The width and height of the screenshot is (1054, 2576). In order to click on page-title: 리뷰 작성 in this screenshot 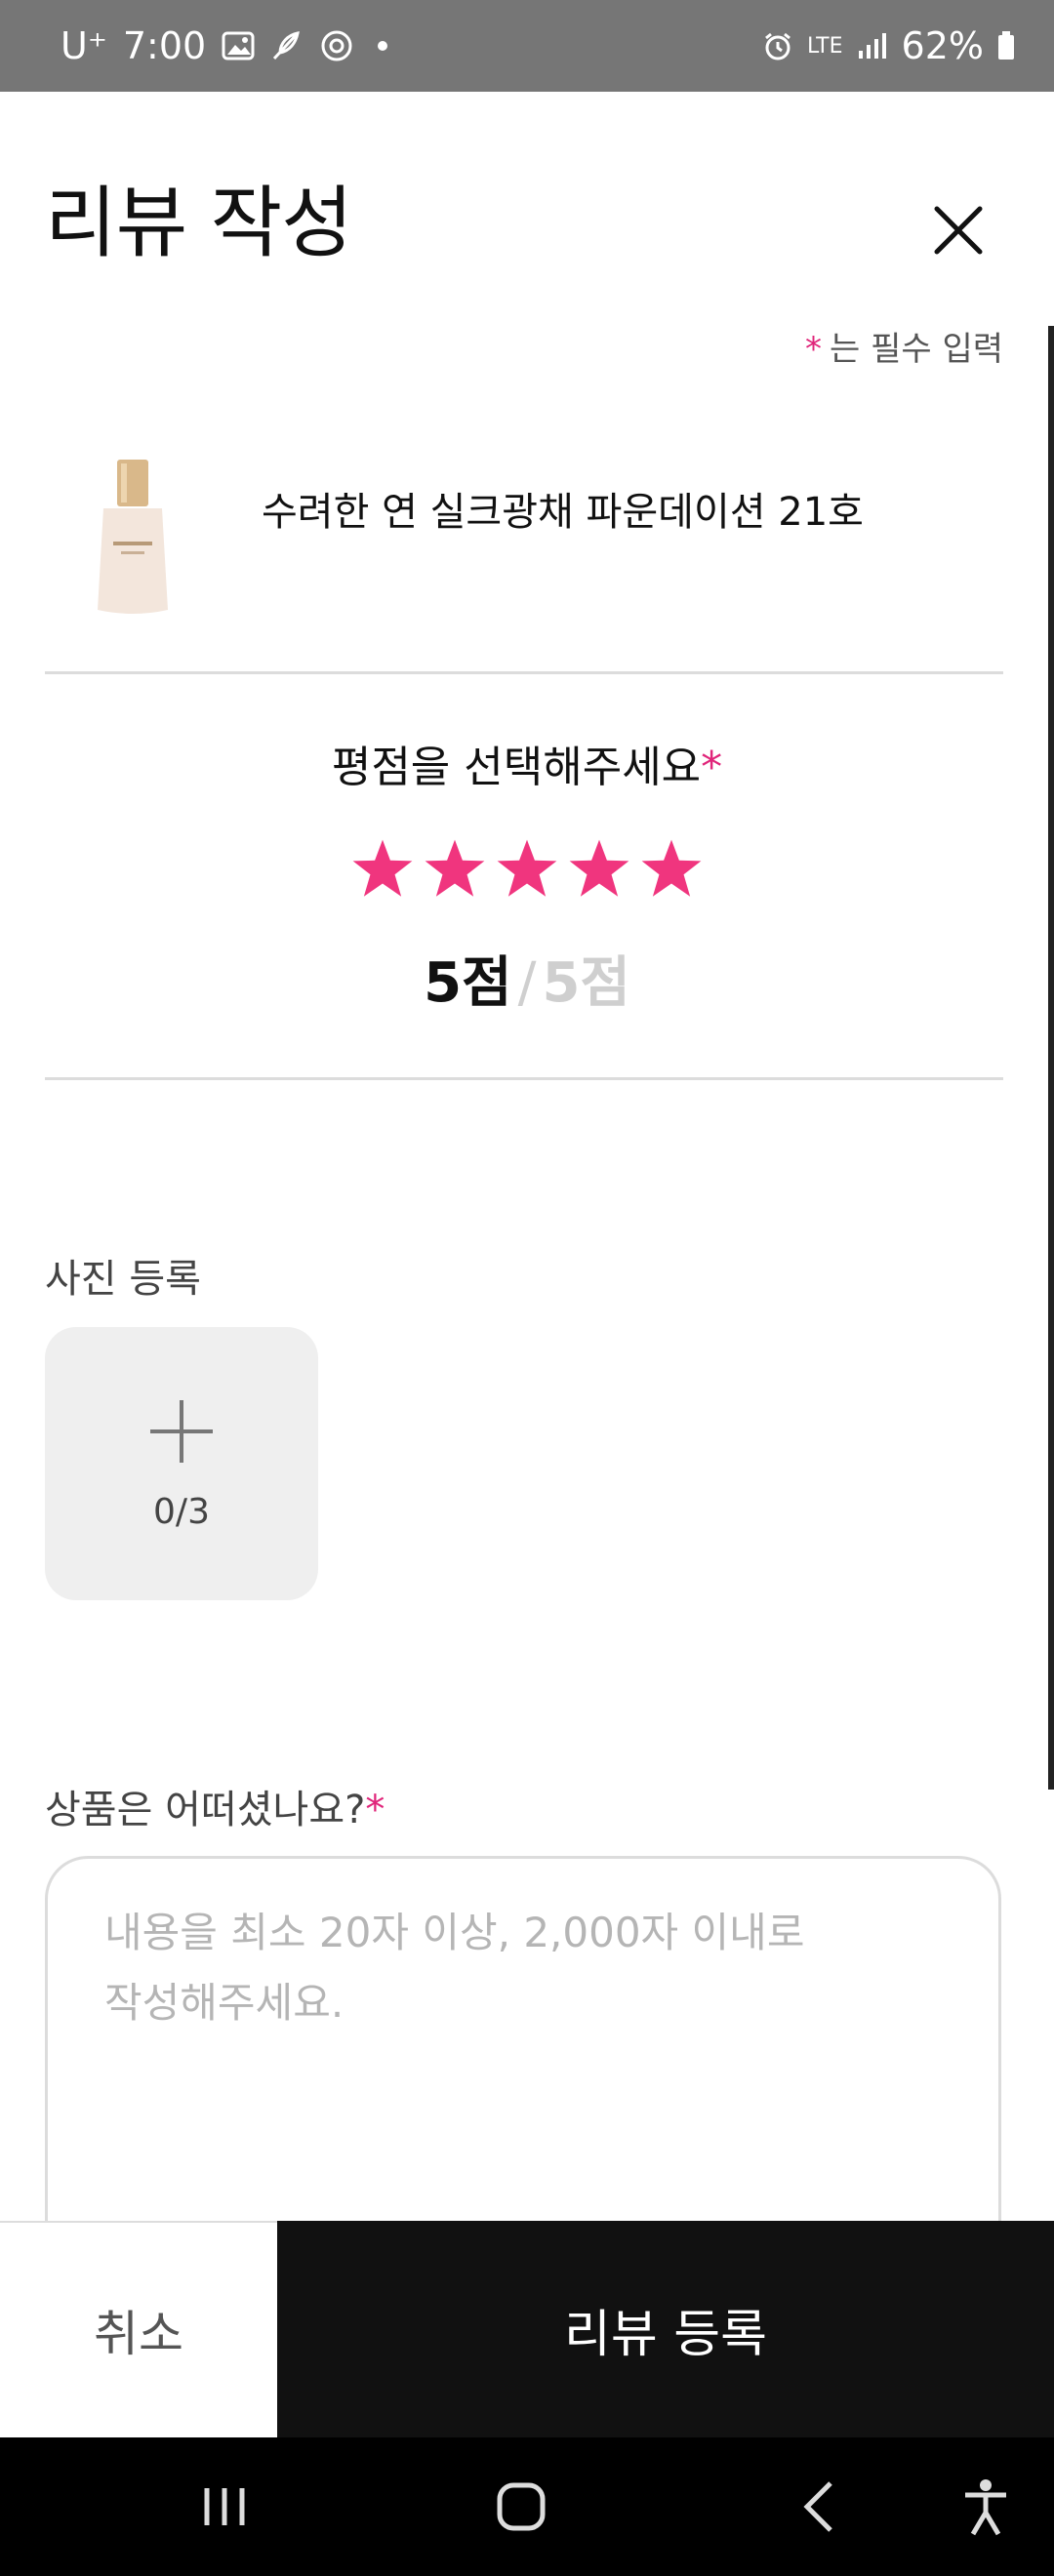, I will do `click(199, 223)`.